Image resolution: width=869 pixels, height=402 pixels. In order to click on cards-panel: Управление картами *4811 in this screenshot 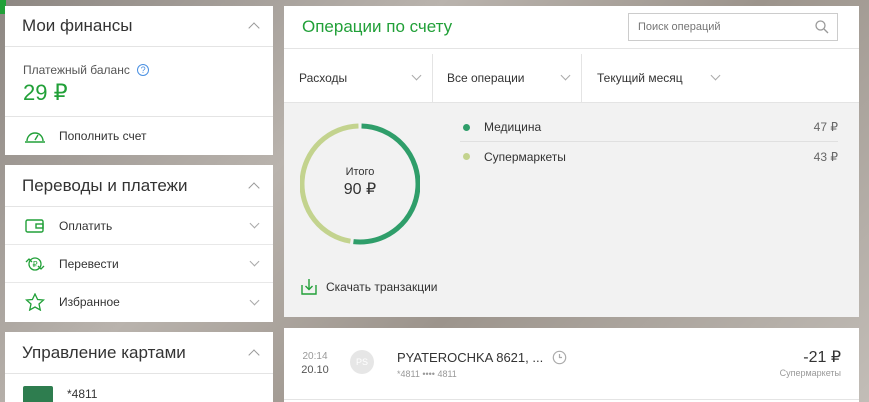, I will do `click(139, 367)`.